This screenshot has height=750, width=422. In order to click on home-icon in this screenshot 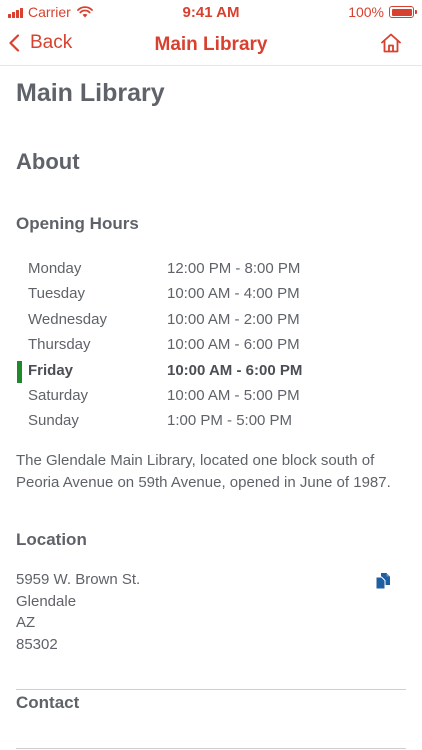, I will do `click(391, 43)`.